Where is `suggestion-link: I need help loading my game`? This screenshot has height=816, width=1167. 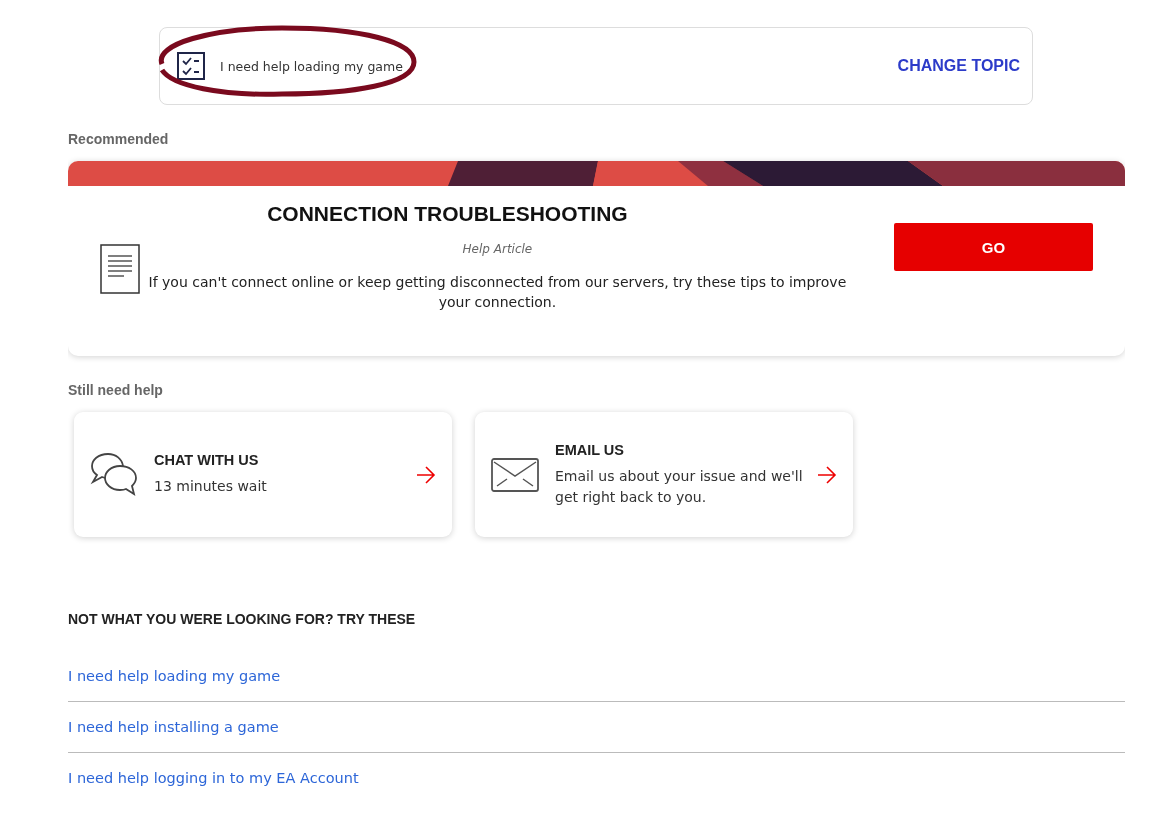 suggestion-link: I need help loading my game is located at coordinates (174, 676).